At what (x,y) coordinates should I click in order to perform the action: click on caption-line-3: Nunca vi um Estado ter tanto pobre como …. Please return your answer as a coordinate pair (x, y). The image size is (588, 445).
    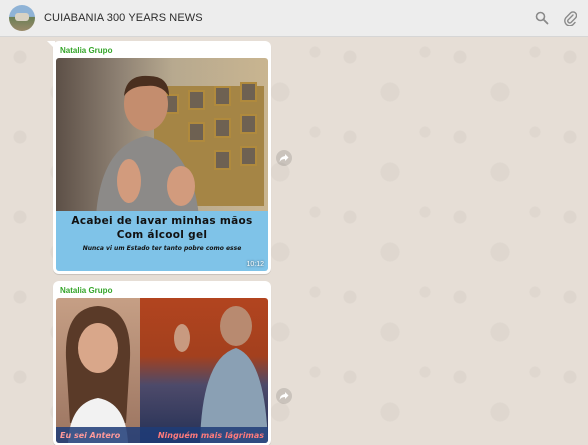
    Looking at the image, I should click on (162, 248).